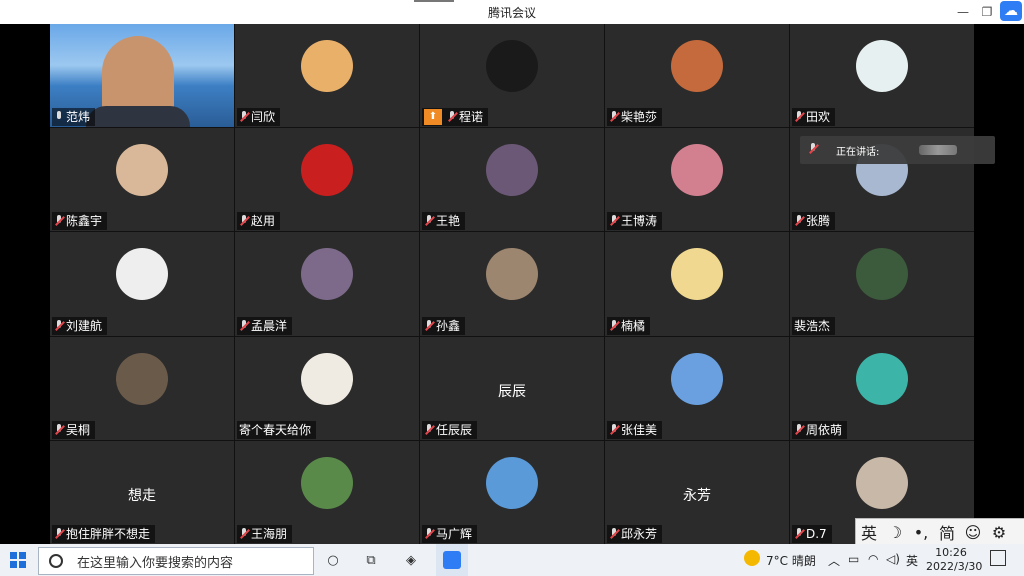 This screenshot has height=576, width=1024. What do you see at coordinates (882, 388) in the screenshot?
I see `participant-tile: 周依萌` at bounding box center [882, 388].